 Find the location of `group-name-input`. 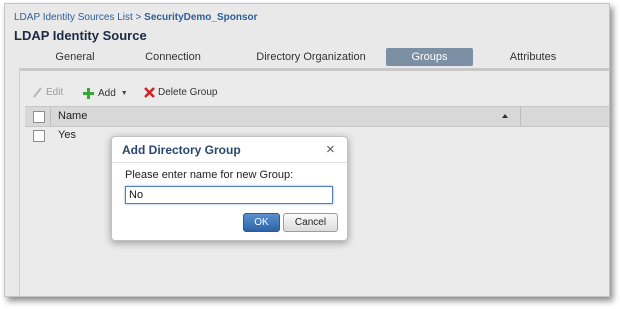

group-name-input is located at coordinates (229, 195).